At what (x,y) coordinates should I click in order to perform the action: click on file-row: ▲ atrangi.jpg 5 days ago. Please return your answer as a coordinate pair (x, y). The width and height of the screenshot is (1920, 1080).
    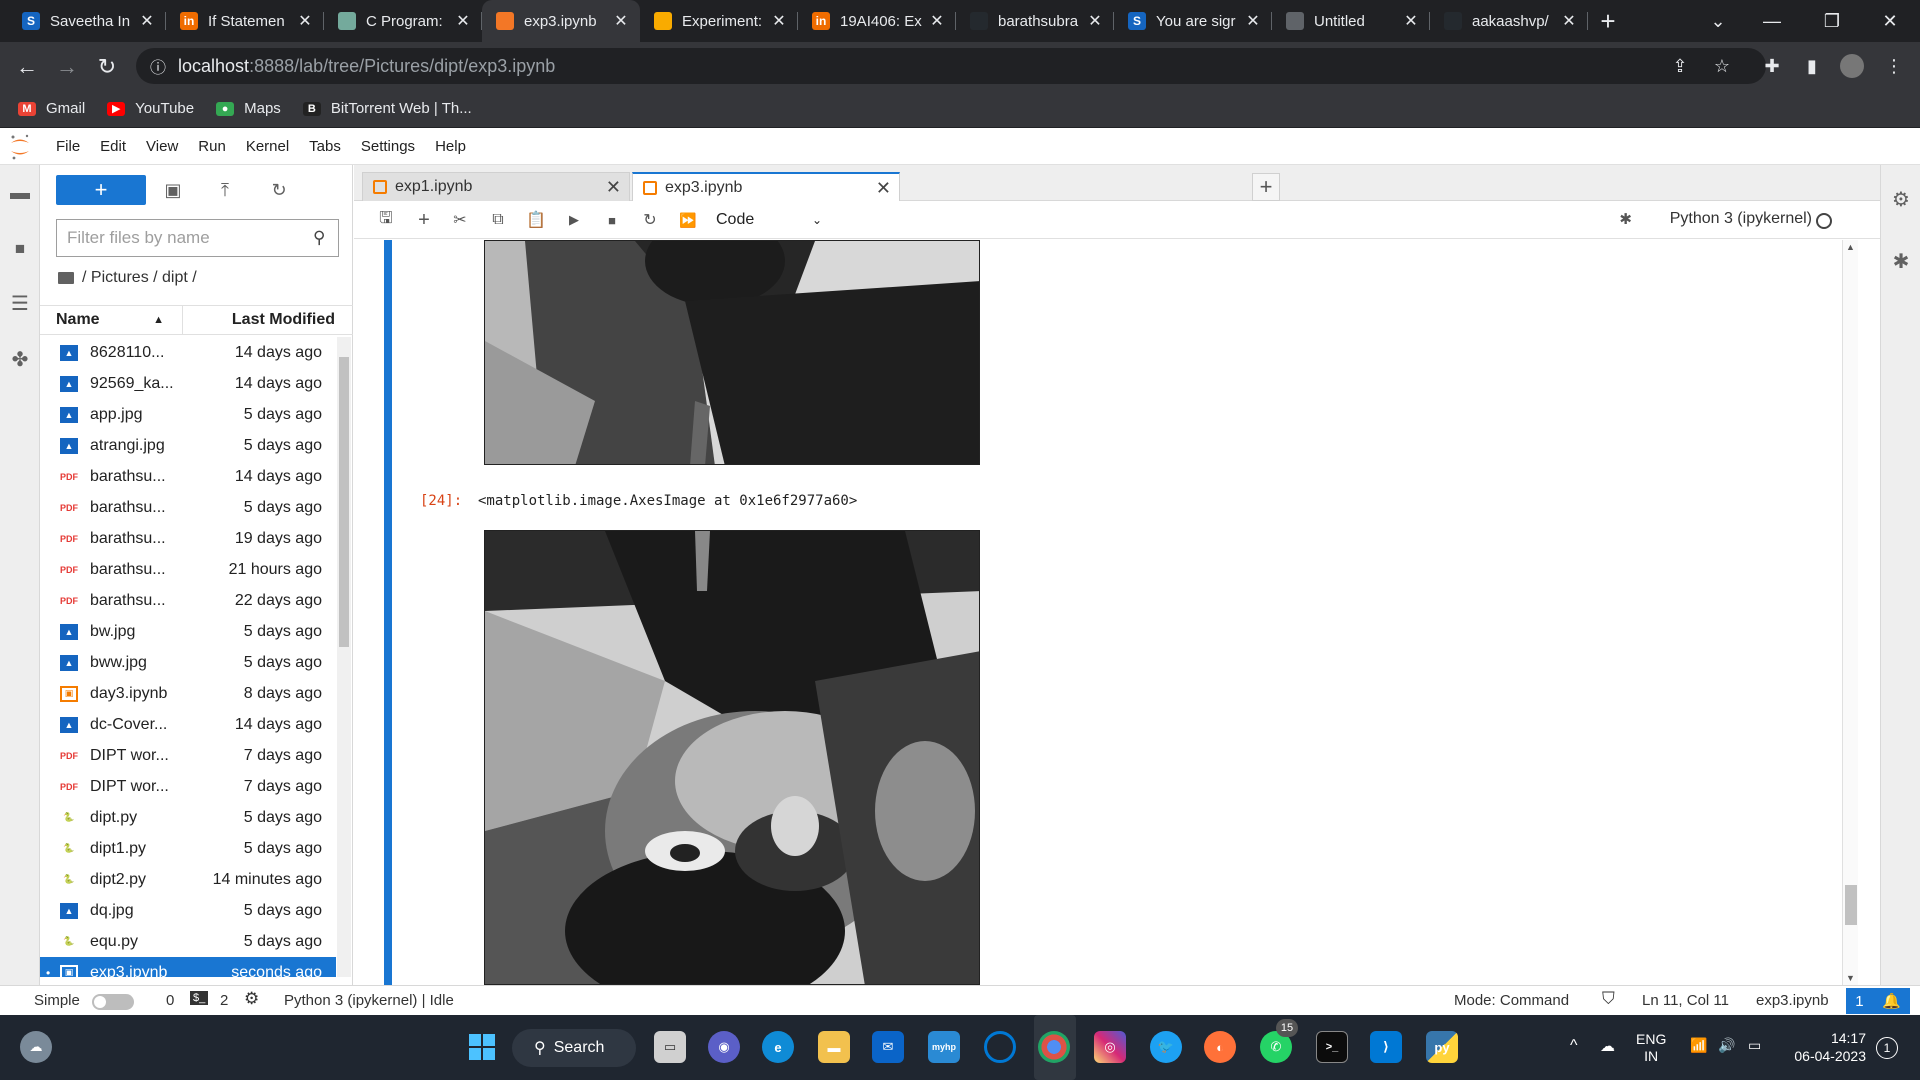
    Looking at the image, I should click on (188, 445).